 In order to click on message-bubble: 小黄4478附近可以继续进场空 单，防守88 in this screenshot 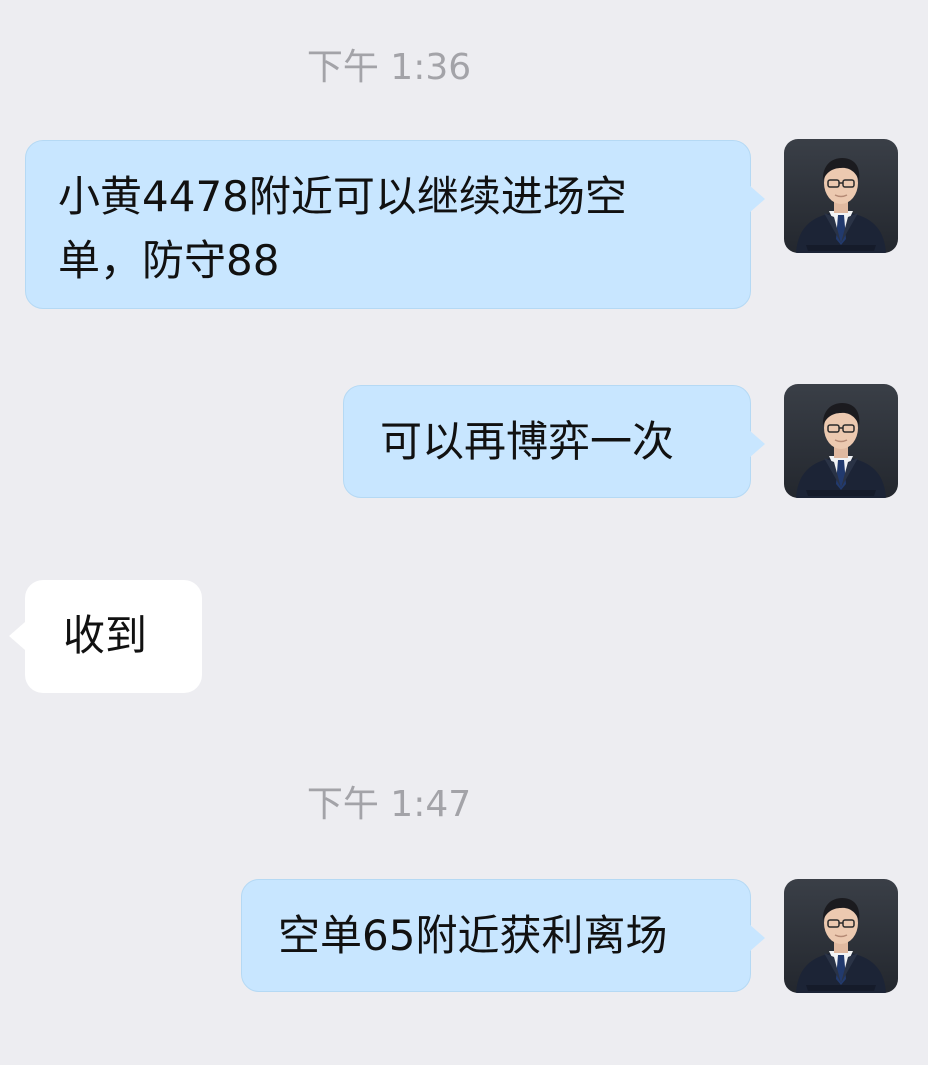, I will do `click(395, 224)`.